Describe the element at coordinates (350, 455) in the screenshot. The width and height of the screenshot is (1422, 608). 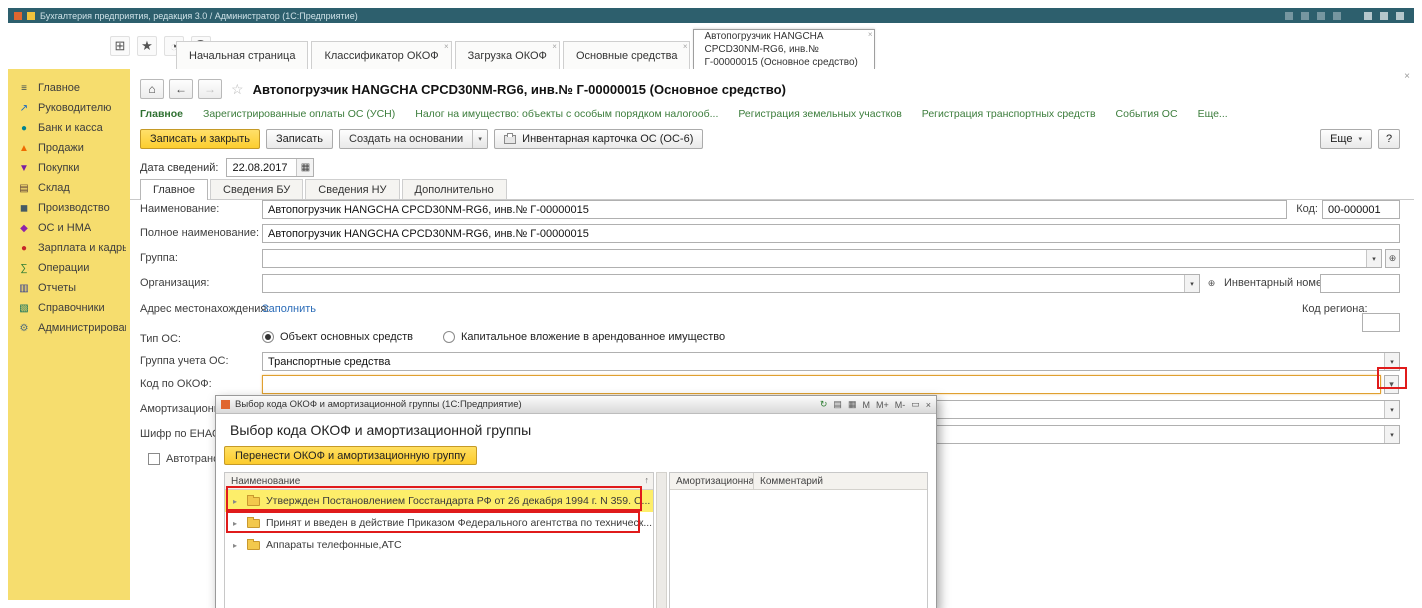
I see `transfer-okof-button: Перенести ОКОФ и амортизационную группу` at that location.